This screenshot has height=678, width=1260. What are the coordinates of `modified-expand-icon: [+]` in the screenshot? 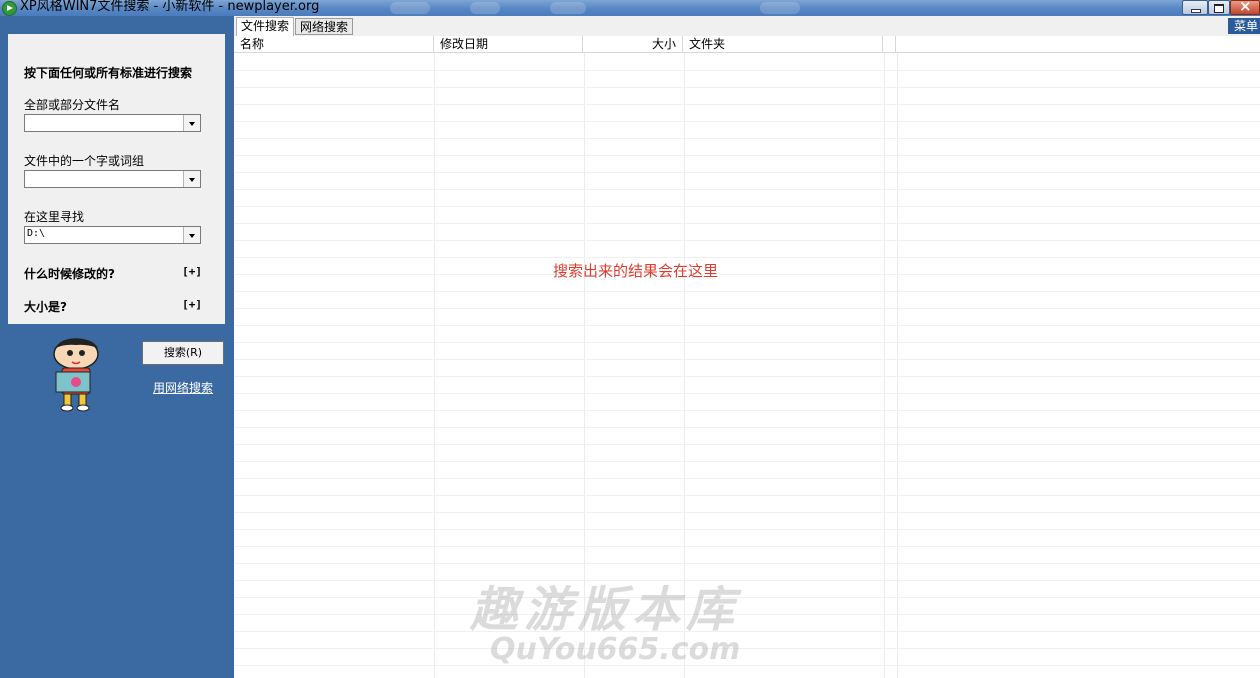 It's located at (192, 271).